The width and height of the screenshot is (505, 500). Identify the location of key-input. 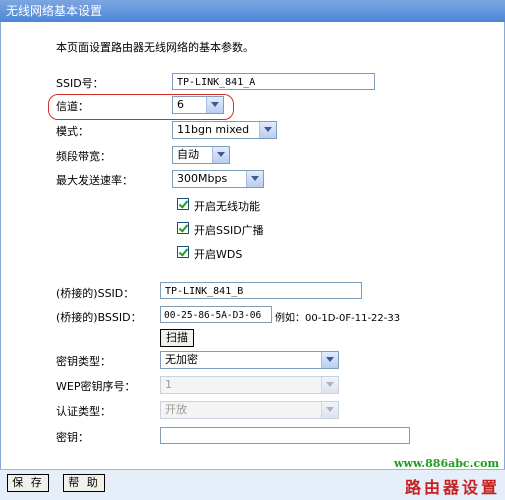
(285, 435).